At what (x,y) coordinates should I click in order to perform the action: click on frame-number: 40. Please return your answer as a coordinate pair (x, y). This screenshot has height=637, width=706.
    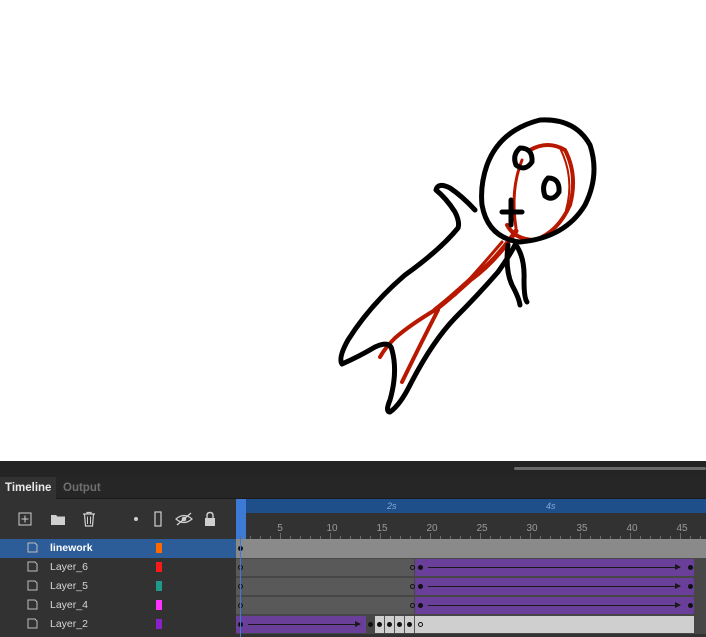
    Looking at the image, I should click on (632, 528).